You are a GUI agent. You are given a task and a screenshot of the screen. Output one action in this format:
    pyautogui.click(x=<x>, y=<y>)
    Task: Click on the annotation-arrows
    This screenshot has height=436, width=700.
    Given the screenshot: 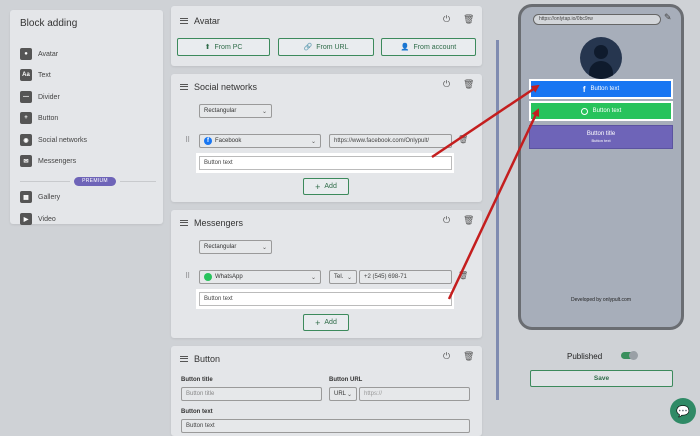 What is the action you would take?
    pyautogui.click(x=485, y=192)
    